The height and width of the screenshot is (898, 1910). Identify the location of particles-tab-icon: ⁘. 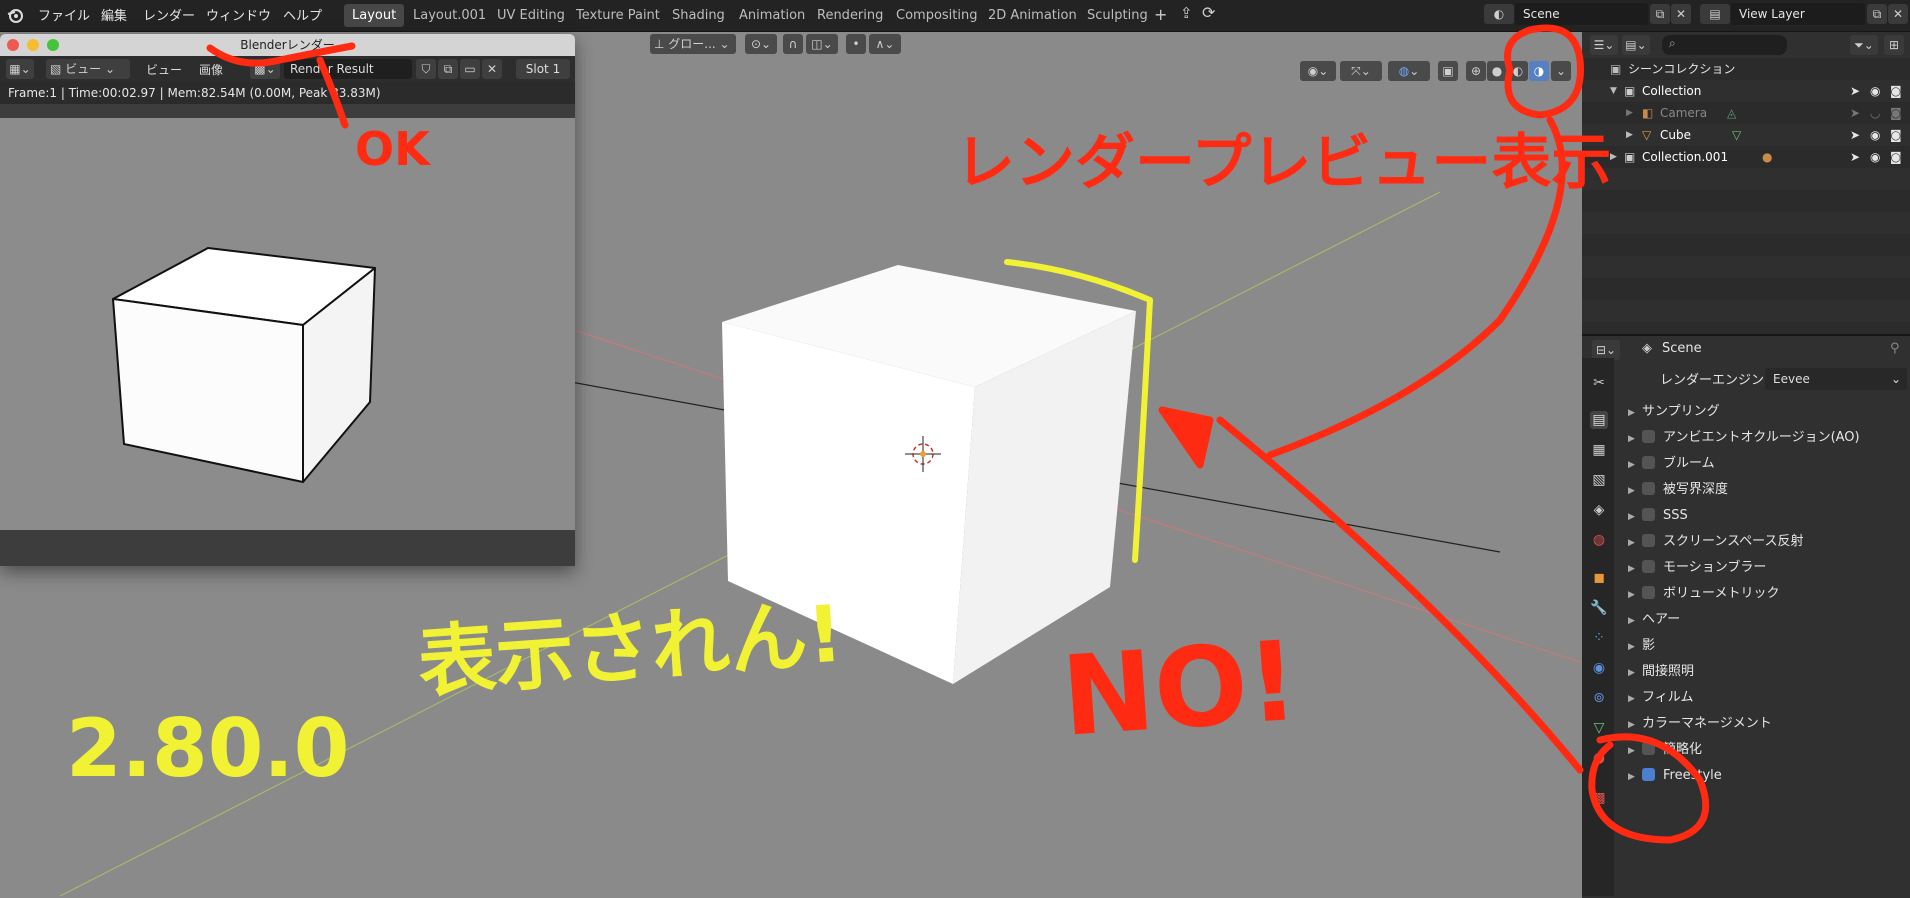
(1599, 638).